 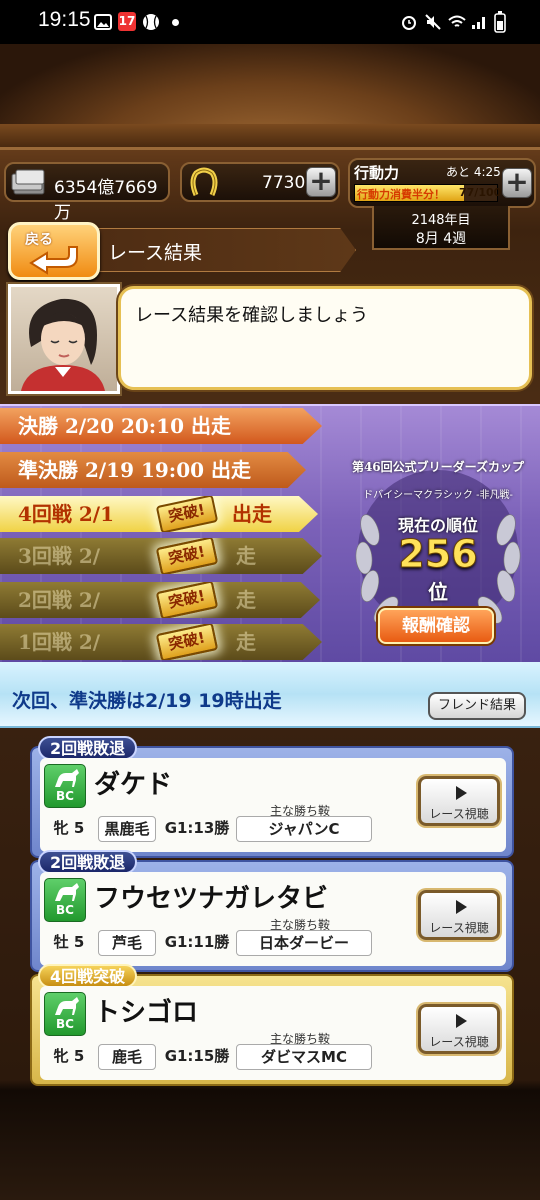 I want to click on horse-card: 2回戦敗退 BC ダケド 主な勝ち鞍牝 5 黒鹿毛 G1:13勝 ジャパンC レース視聴, so click(x=272, y=797).